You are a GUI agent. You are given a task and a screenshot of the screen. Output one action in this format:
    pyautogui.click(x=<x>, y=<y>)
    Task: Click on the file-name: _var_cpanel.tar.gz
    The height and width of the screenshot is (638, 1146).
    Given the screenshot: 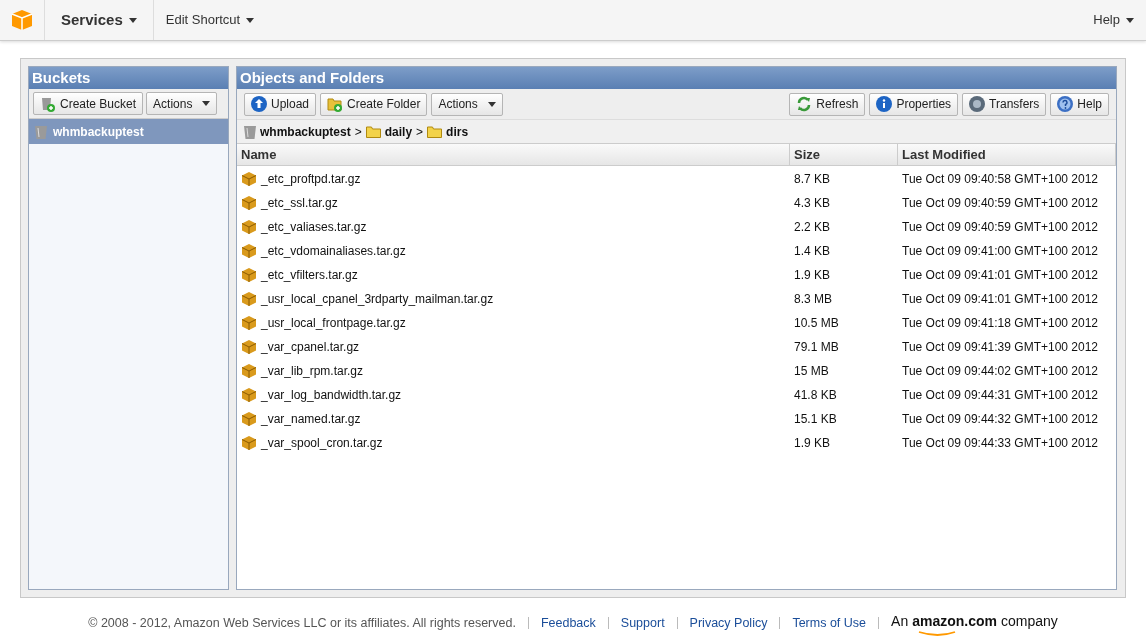 What is the action you would take?
    pyautogui.click(x=310, y=347)
    